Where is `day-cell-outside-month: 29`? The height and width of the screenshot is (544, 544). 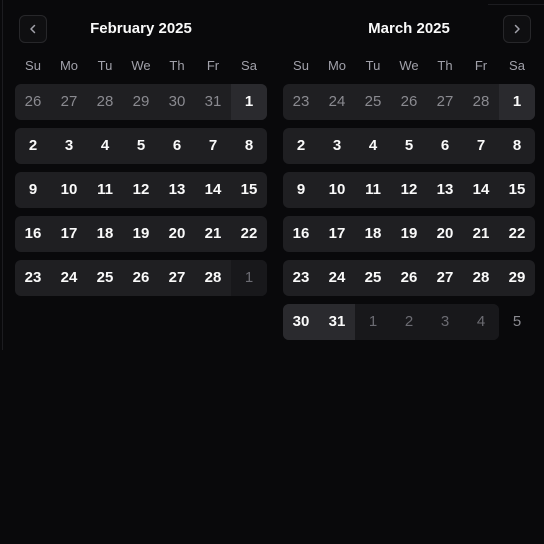
day-cell-outside-month: 29 is located at coordinates (141, 102).